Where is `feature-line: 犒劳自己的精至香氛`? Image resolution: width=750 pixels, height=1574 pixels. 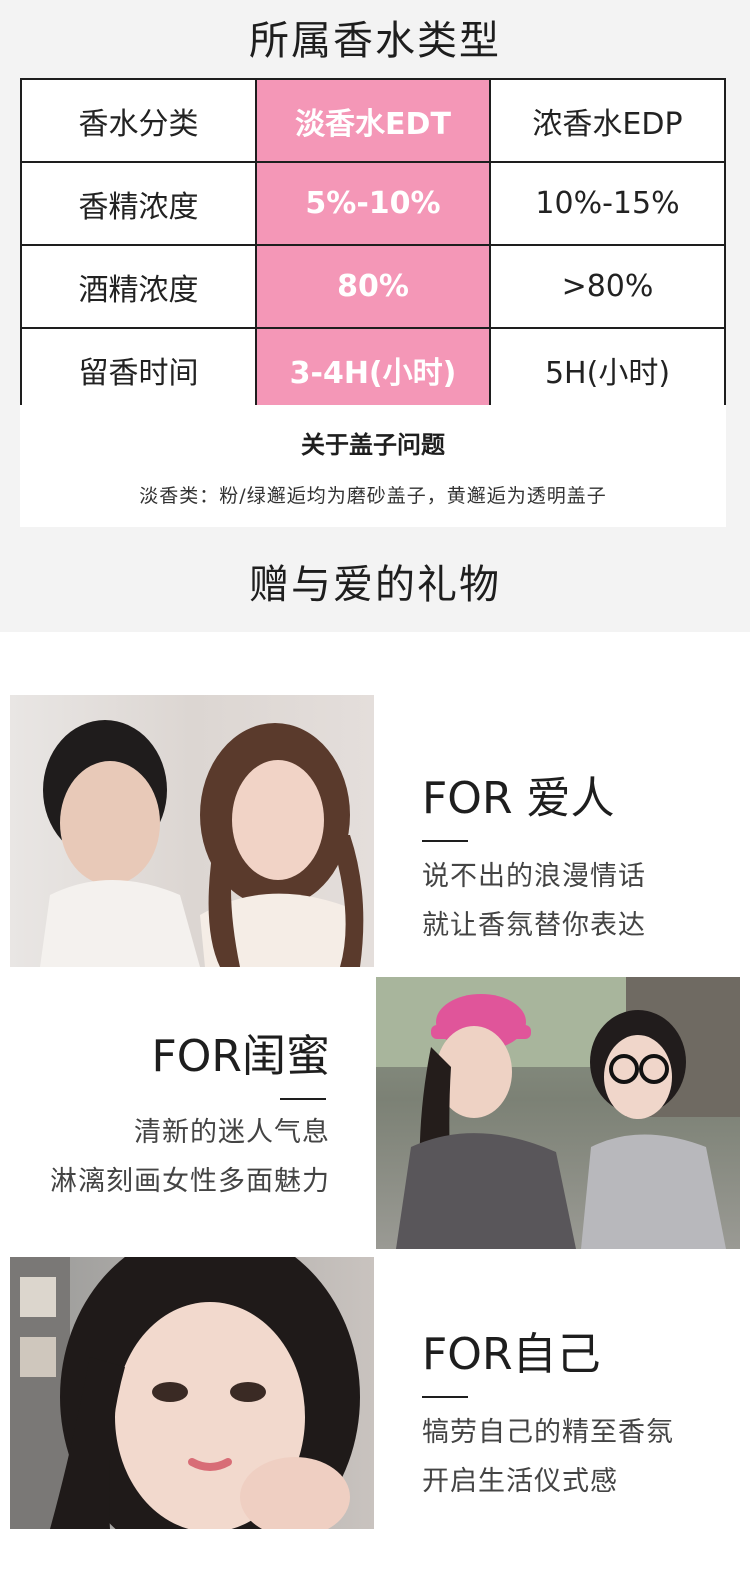
feature-line: 犒劳自己的精至香氛 is located at coordinates (548, 1432).